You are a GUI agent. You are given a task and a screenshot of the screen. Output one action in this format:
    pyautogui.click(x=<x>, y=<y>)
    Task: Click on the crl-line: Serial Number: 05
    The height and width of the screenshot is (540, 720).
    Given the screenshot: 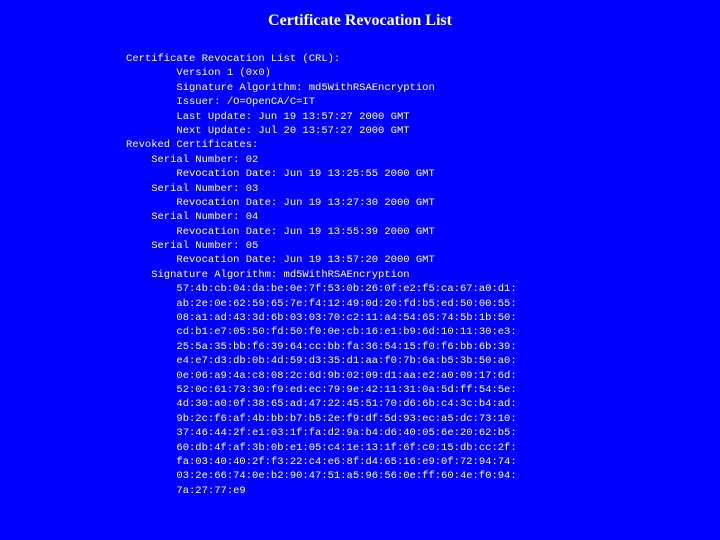 What is the action you would take?
    pyautogui.click(x=192, y=246)
    